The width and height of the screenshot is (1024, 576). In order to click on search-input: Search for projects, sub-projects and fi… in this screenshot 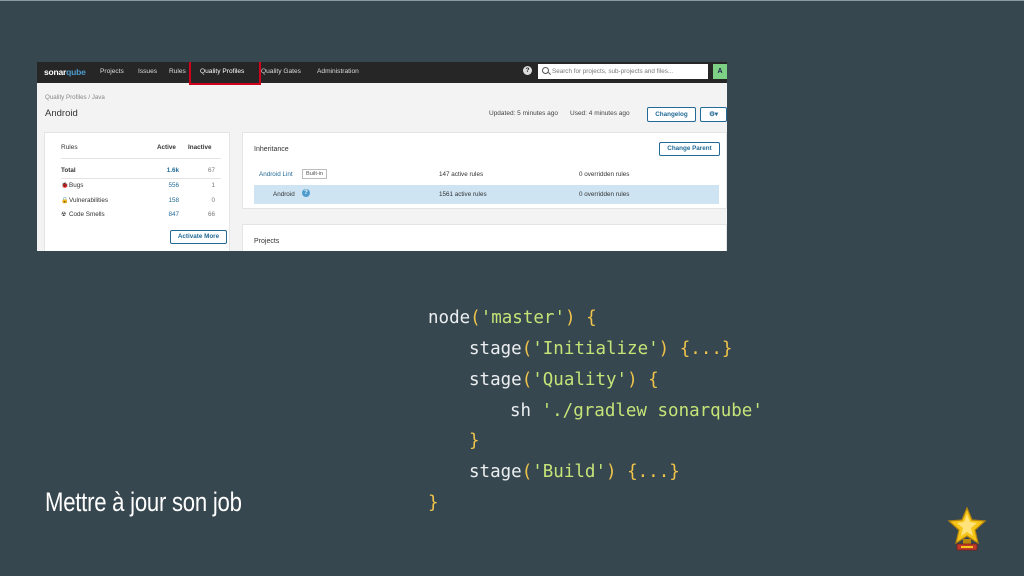, I will do `click(623, 71)`.